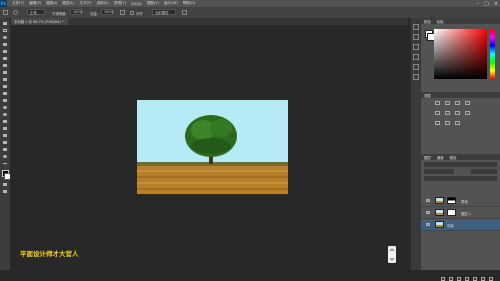 Image resolution: width=500 pixels, height=281 pixels. I want to click on opacity-field: 100%, so click(76, 12).